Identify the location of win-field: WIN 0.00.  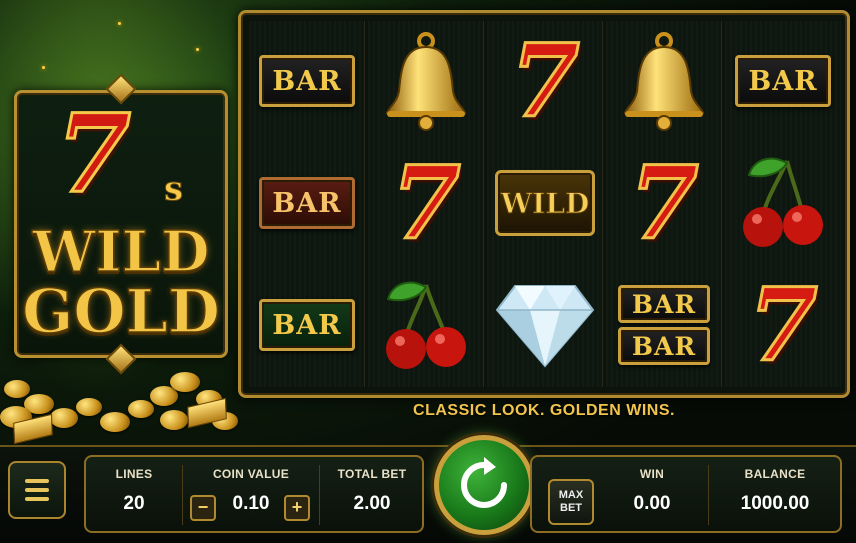
(652, 494).